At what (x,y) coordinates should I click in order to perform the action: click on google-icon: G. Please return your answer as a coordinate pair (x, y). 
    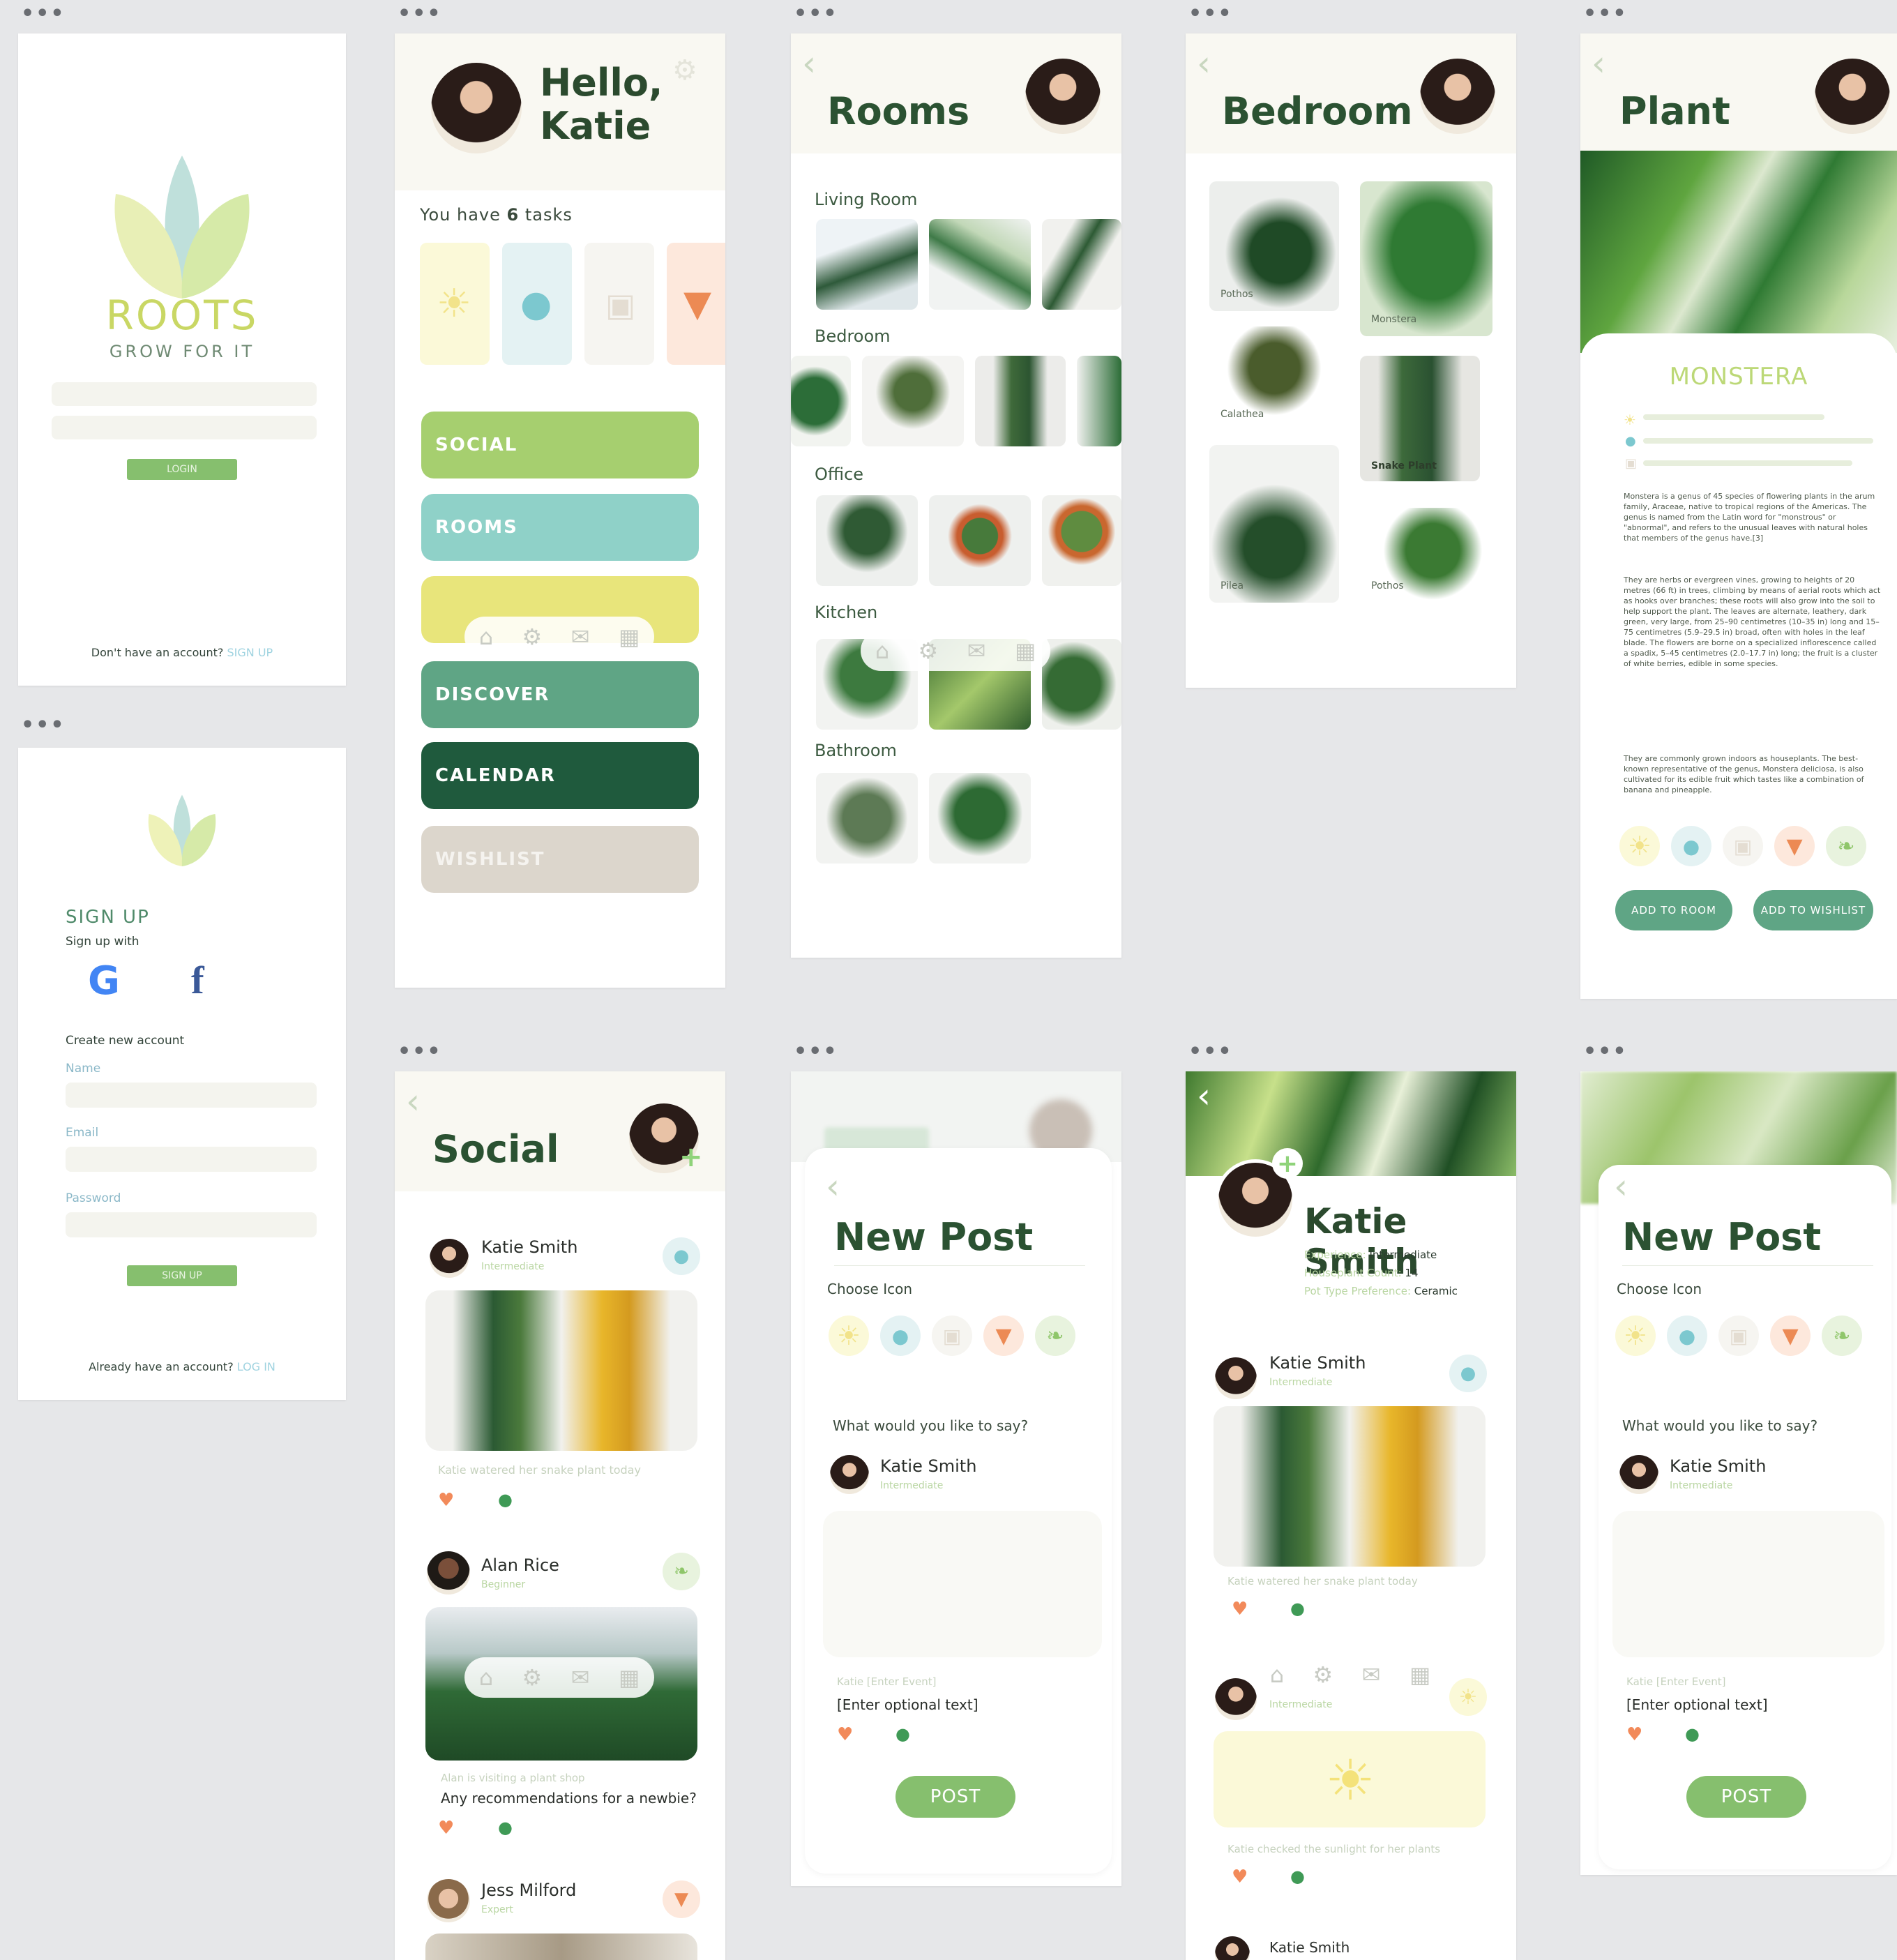
    Looking at the image, I should click on (104, 981).